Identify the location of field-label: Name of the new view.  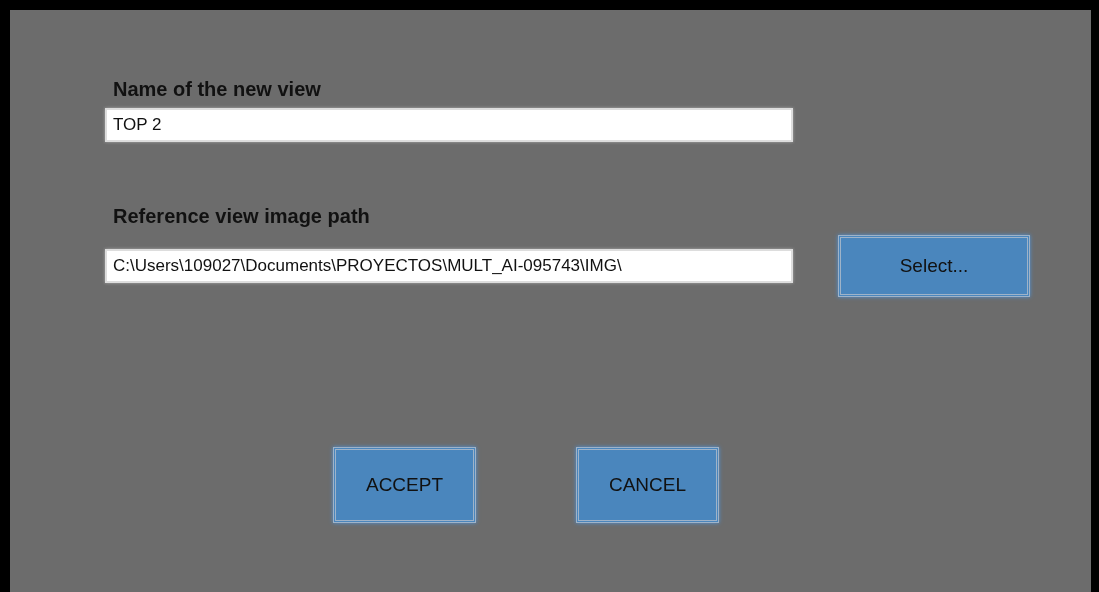
(217, 89).